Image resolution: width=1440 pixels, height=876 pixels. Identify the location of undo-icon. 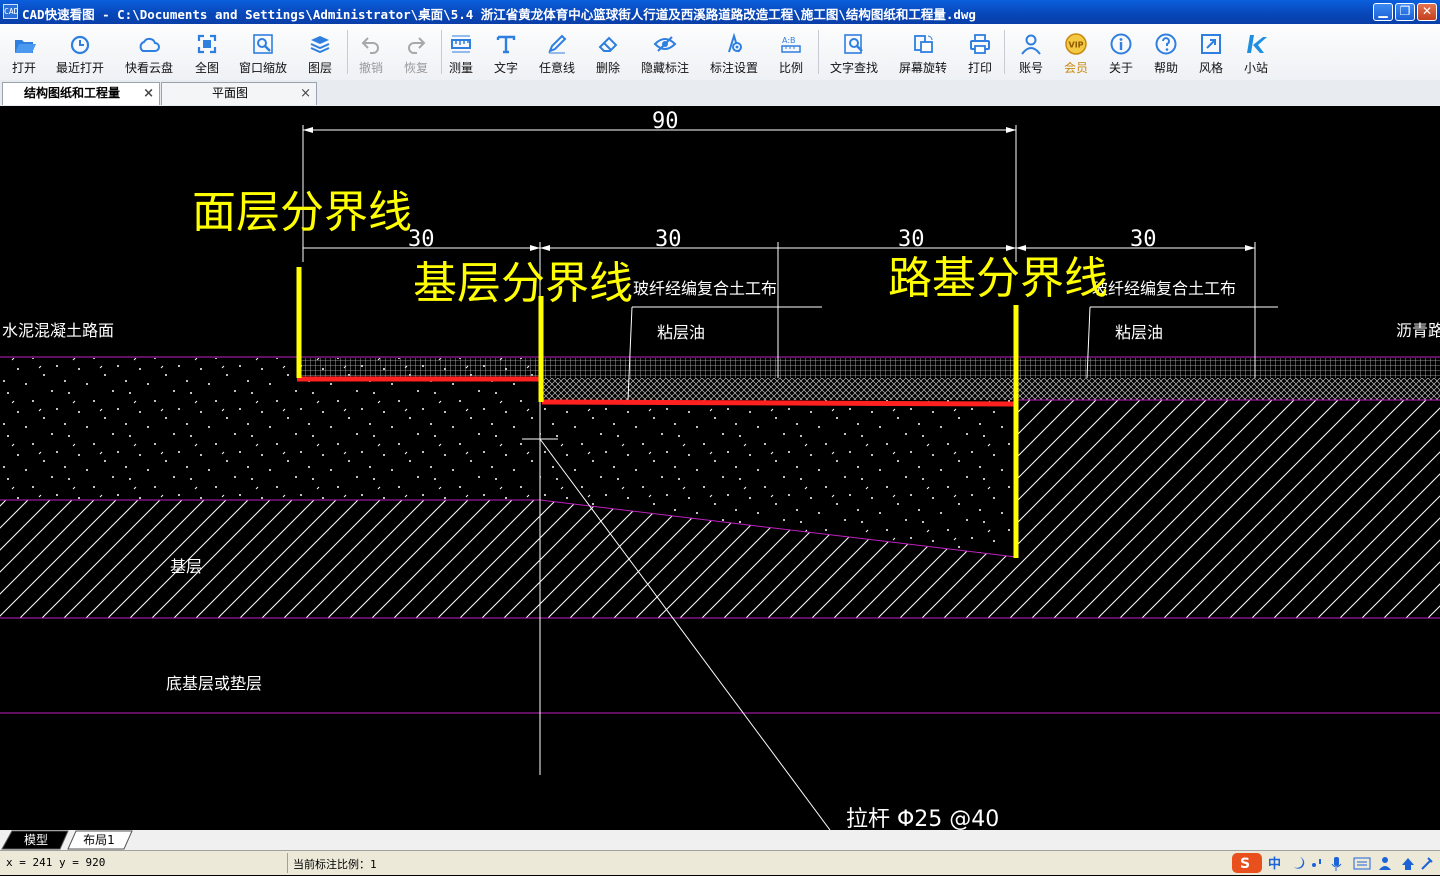
(371, 44).